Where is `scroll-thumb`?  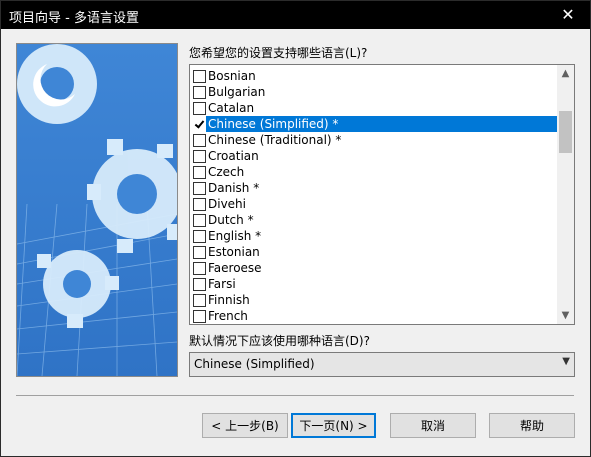 scroll-thumb is located at coordinates (565, 132).